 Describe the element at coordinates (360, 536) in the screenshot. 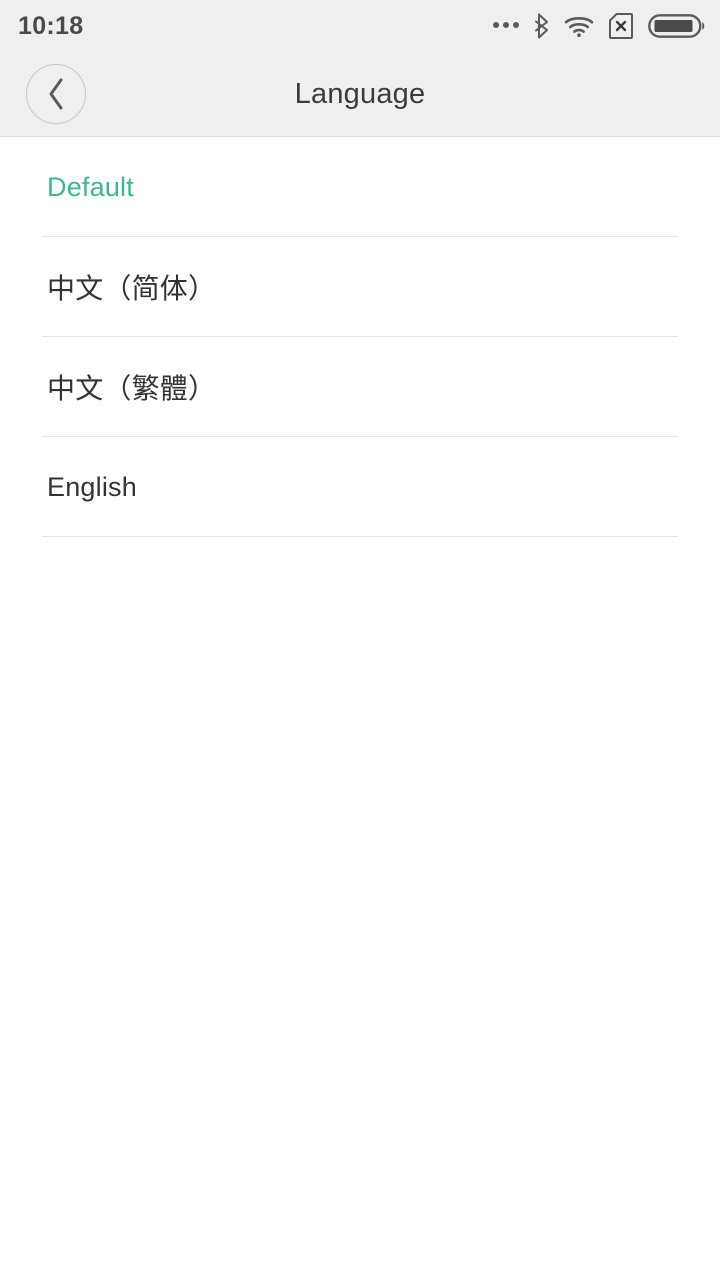

I see `list-divider` at that location.